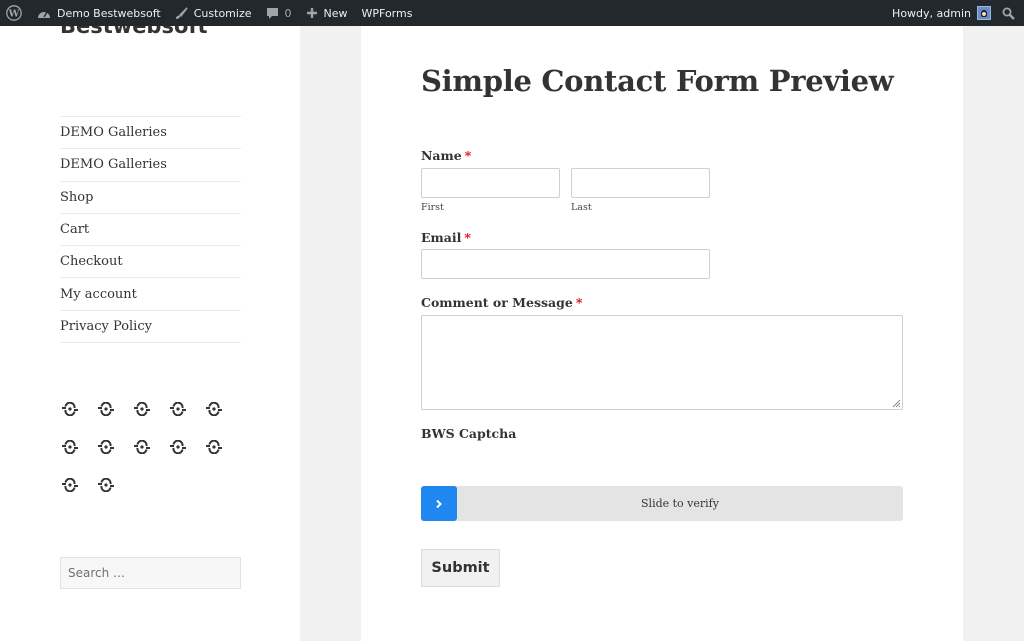  Describe the element at coordinates (222, 13) in the screenshot. I see `customize-label: Customize` at that location.